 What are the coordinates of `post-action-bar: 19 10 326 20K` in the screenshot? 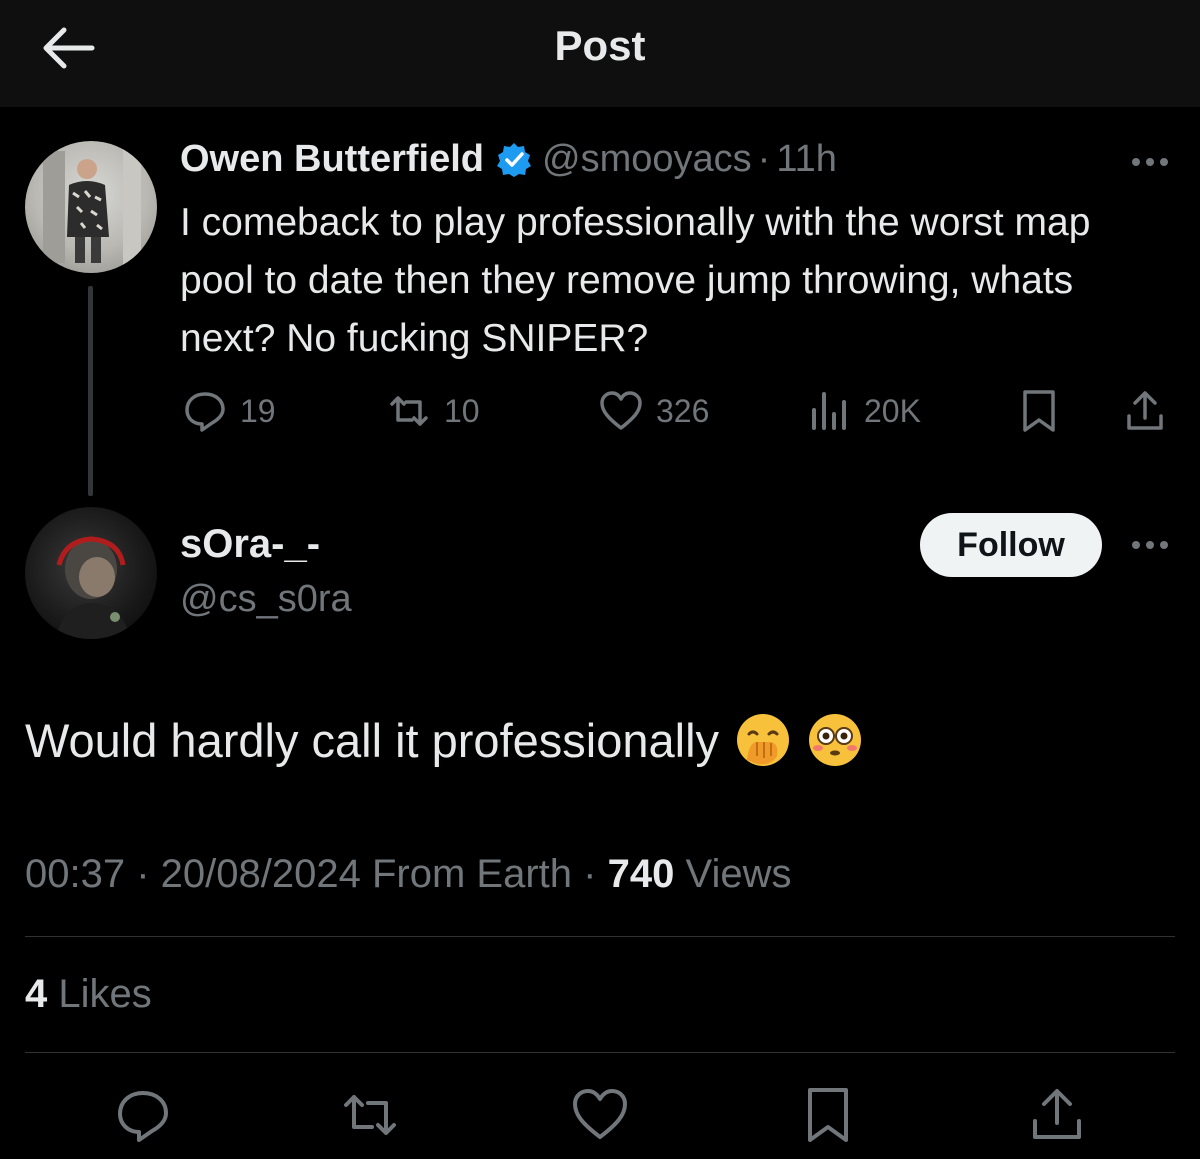 It's located at (600, 412).